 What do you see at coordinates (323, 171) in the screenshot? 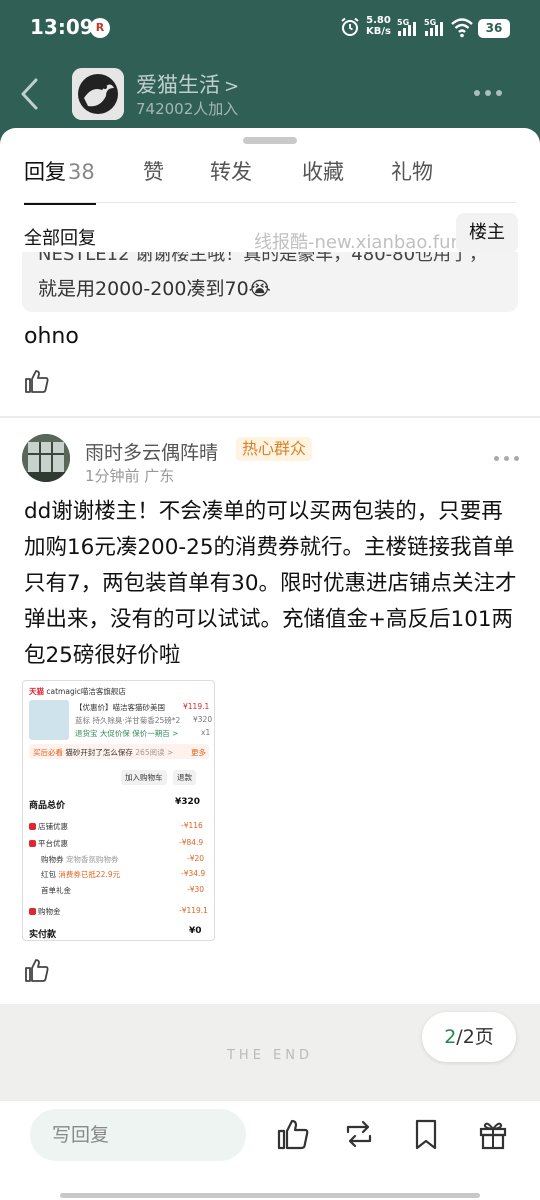
I see `tab-favorites: 收藏` at bounding box center [323, 171].